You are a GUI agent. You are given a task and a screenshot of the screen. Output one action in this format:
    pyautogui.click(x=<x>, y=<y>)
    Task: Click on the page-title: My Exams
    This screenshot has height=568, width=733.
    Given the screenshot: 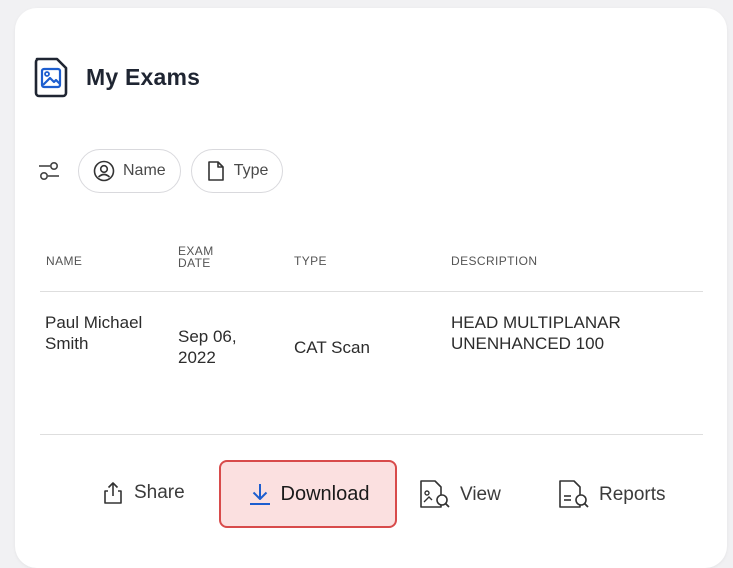 What is the action you would take?
    pyautogui.click(x=143, y=76)
    